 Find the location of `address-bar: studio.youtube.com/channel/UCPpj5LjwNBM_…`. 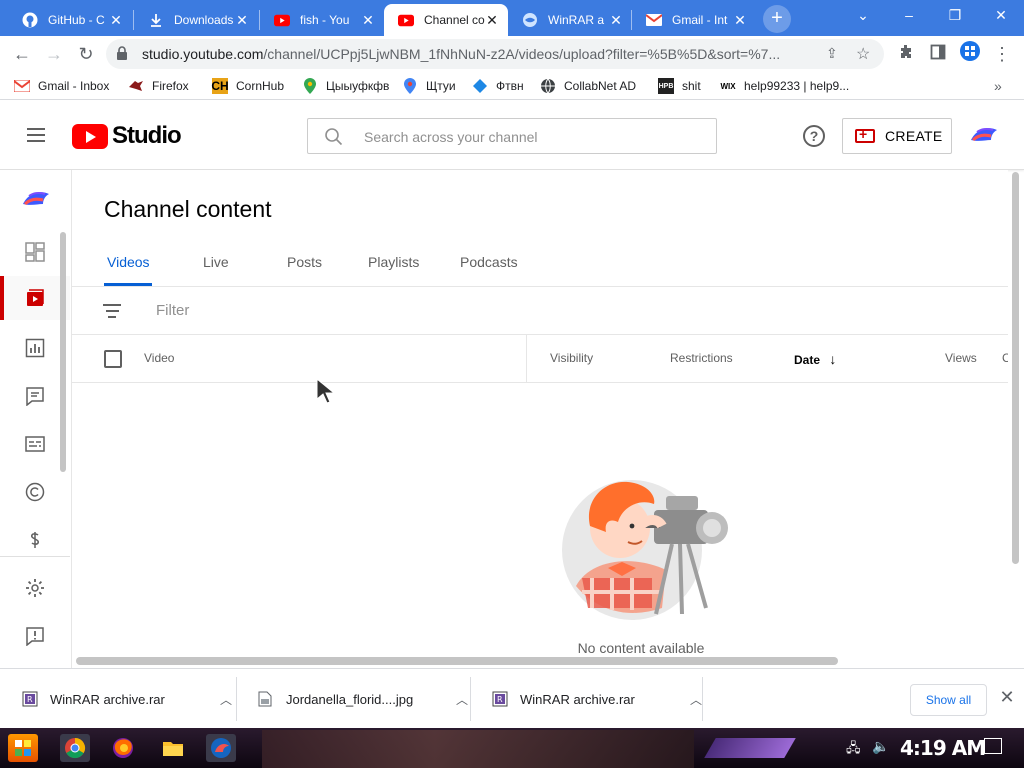

address-bar: studio.youtube.com/channel/UCPpj5LjwNBM_… is located at coordinates (495, 54).